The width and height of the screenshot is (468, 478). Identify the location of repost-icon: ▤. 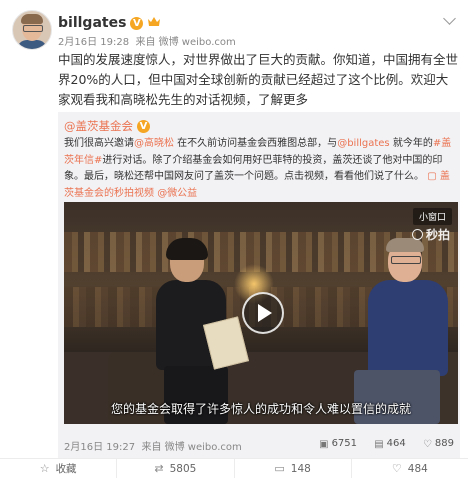
(379, 444).